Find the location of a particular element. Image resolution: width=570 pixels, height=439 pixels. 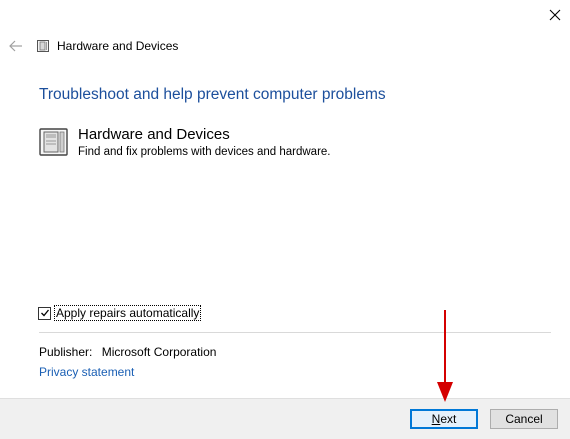

publisher-info: Publisher: Microsoft Corporation is located at coordinates (127, 352).